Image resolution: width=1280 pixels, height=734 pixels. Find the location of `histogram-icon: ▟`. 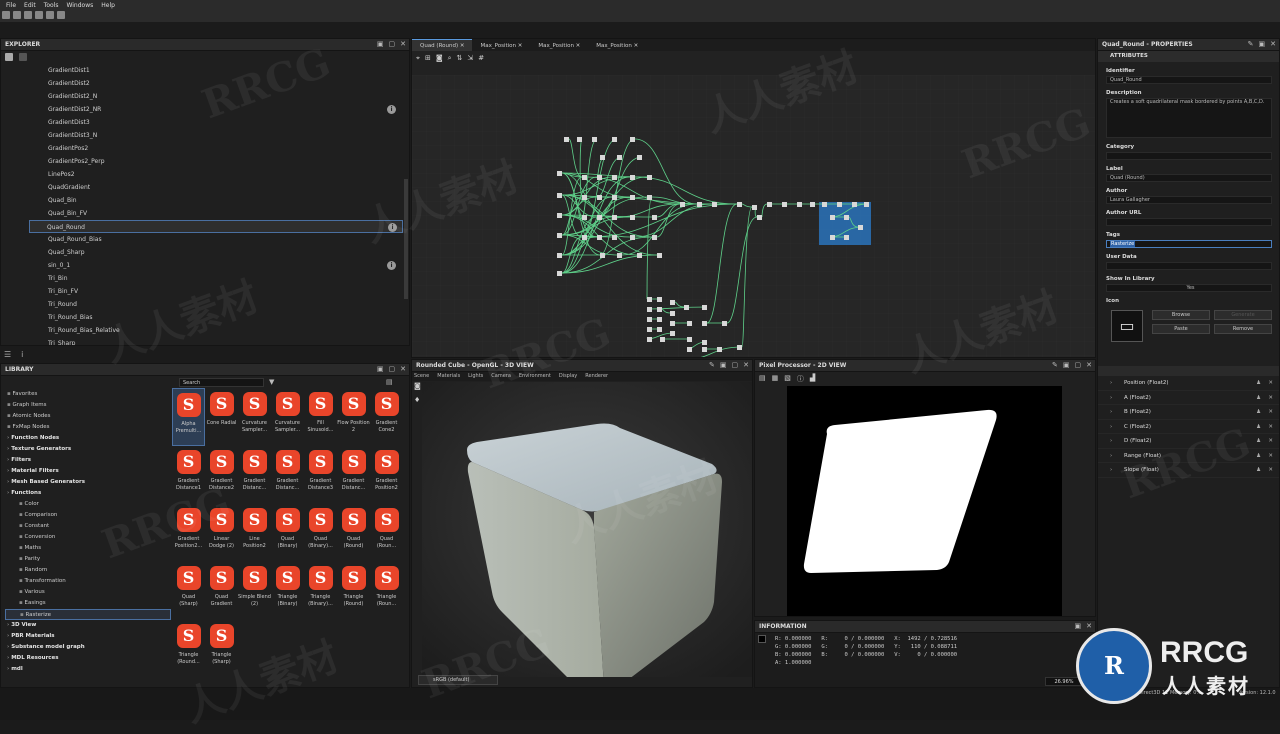

histogram-icon: ▟ is located at coordinates (812, 379).